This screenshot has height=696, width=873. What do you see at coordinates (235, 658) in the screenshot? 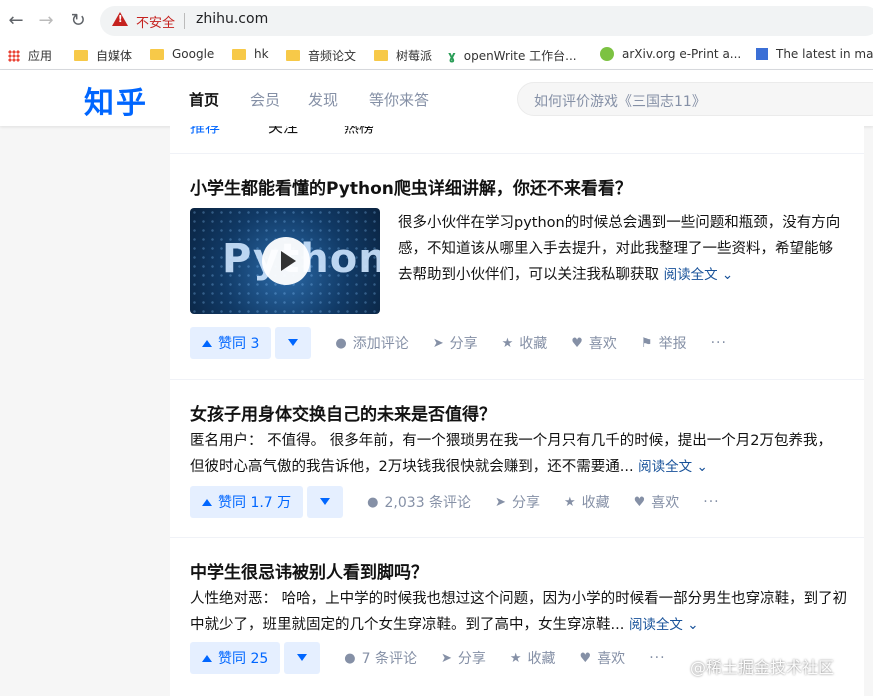
I see `upvote-button: 赞同 25` at bounding box center [235, 658].